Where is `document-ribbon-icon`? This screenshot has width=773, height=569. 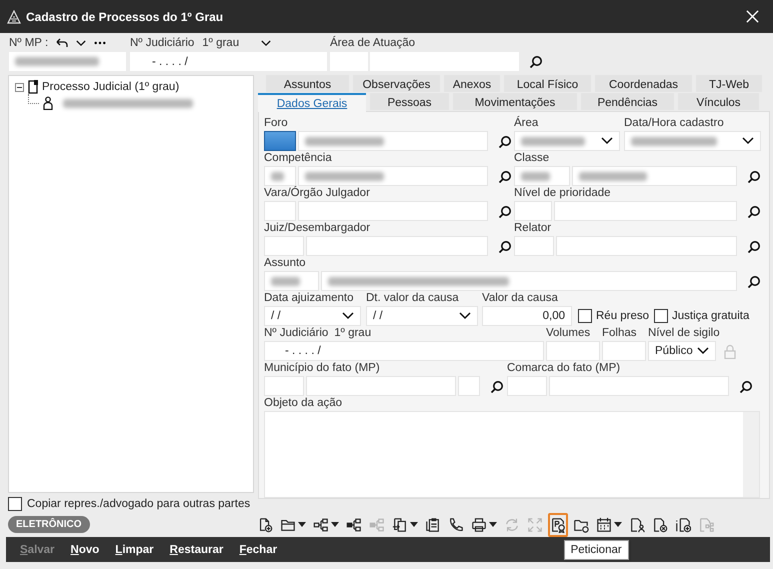 document-ribbon-icon is located at coordinates (558, 524).